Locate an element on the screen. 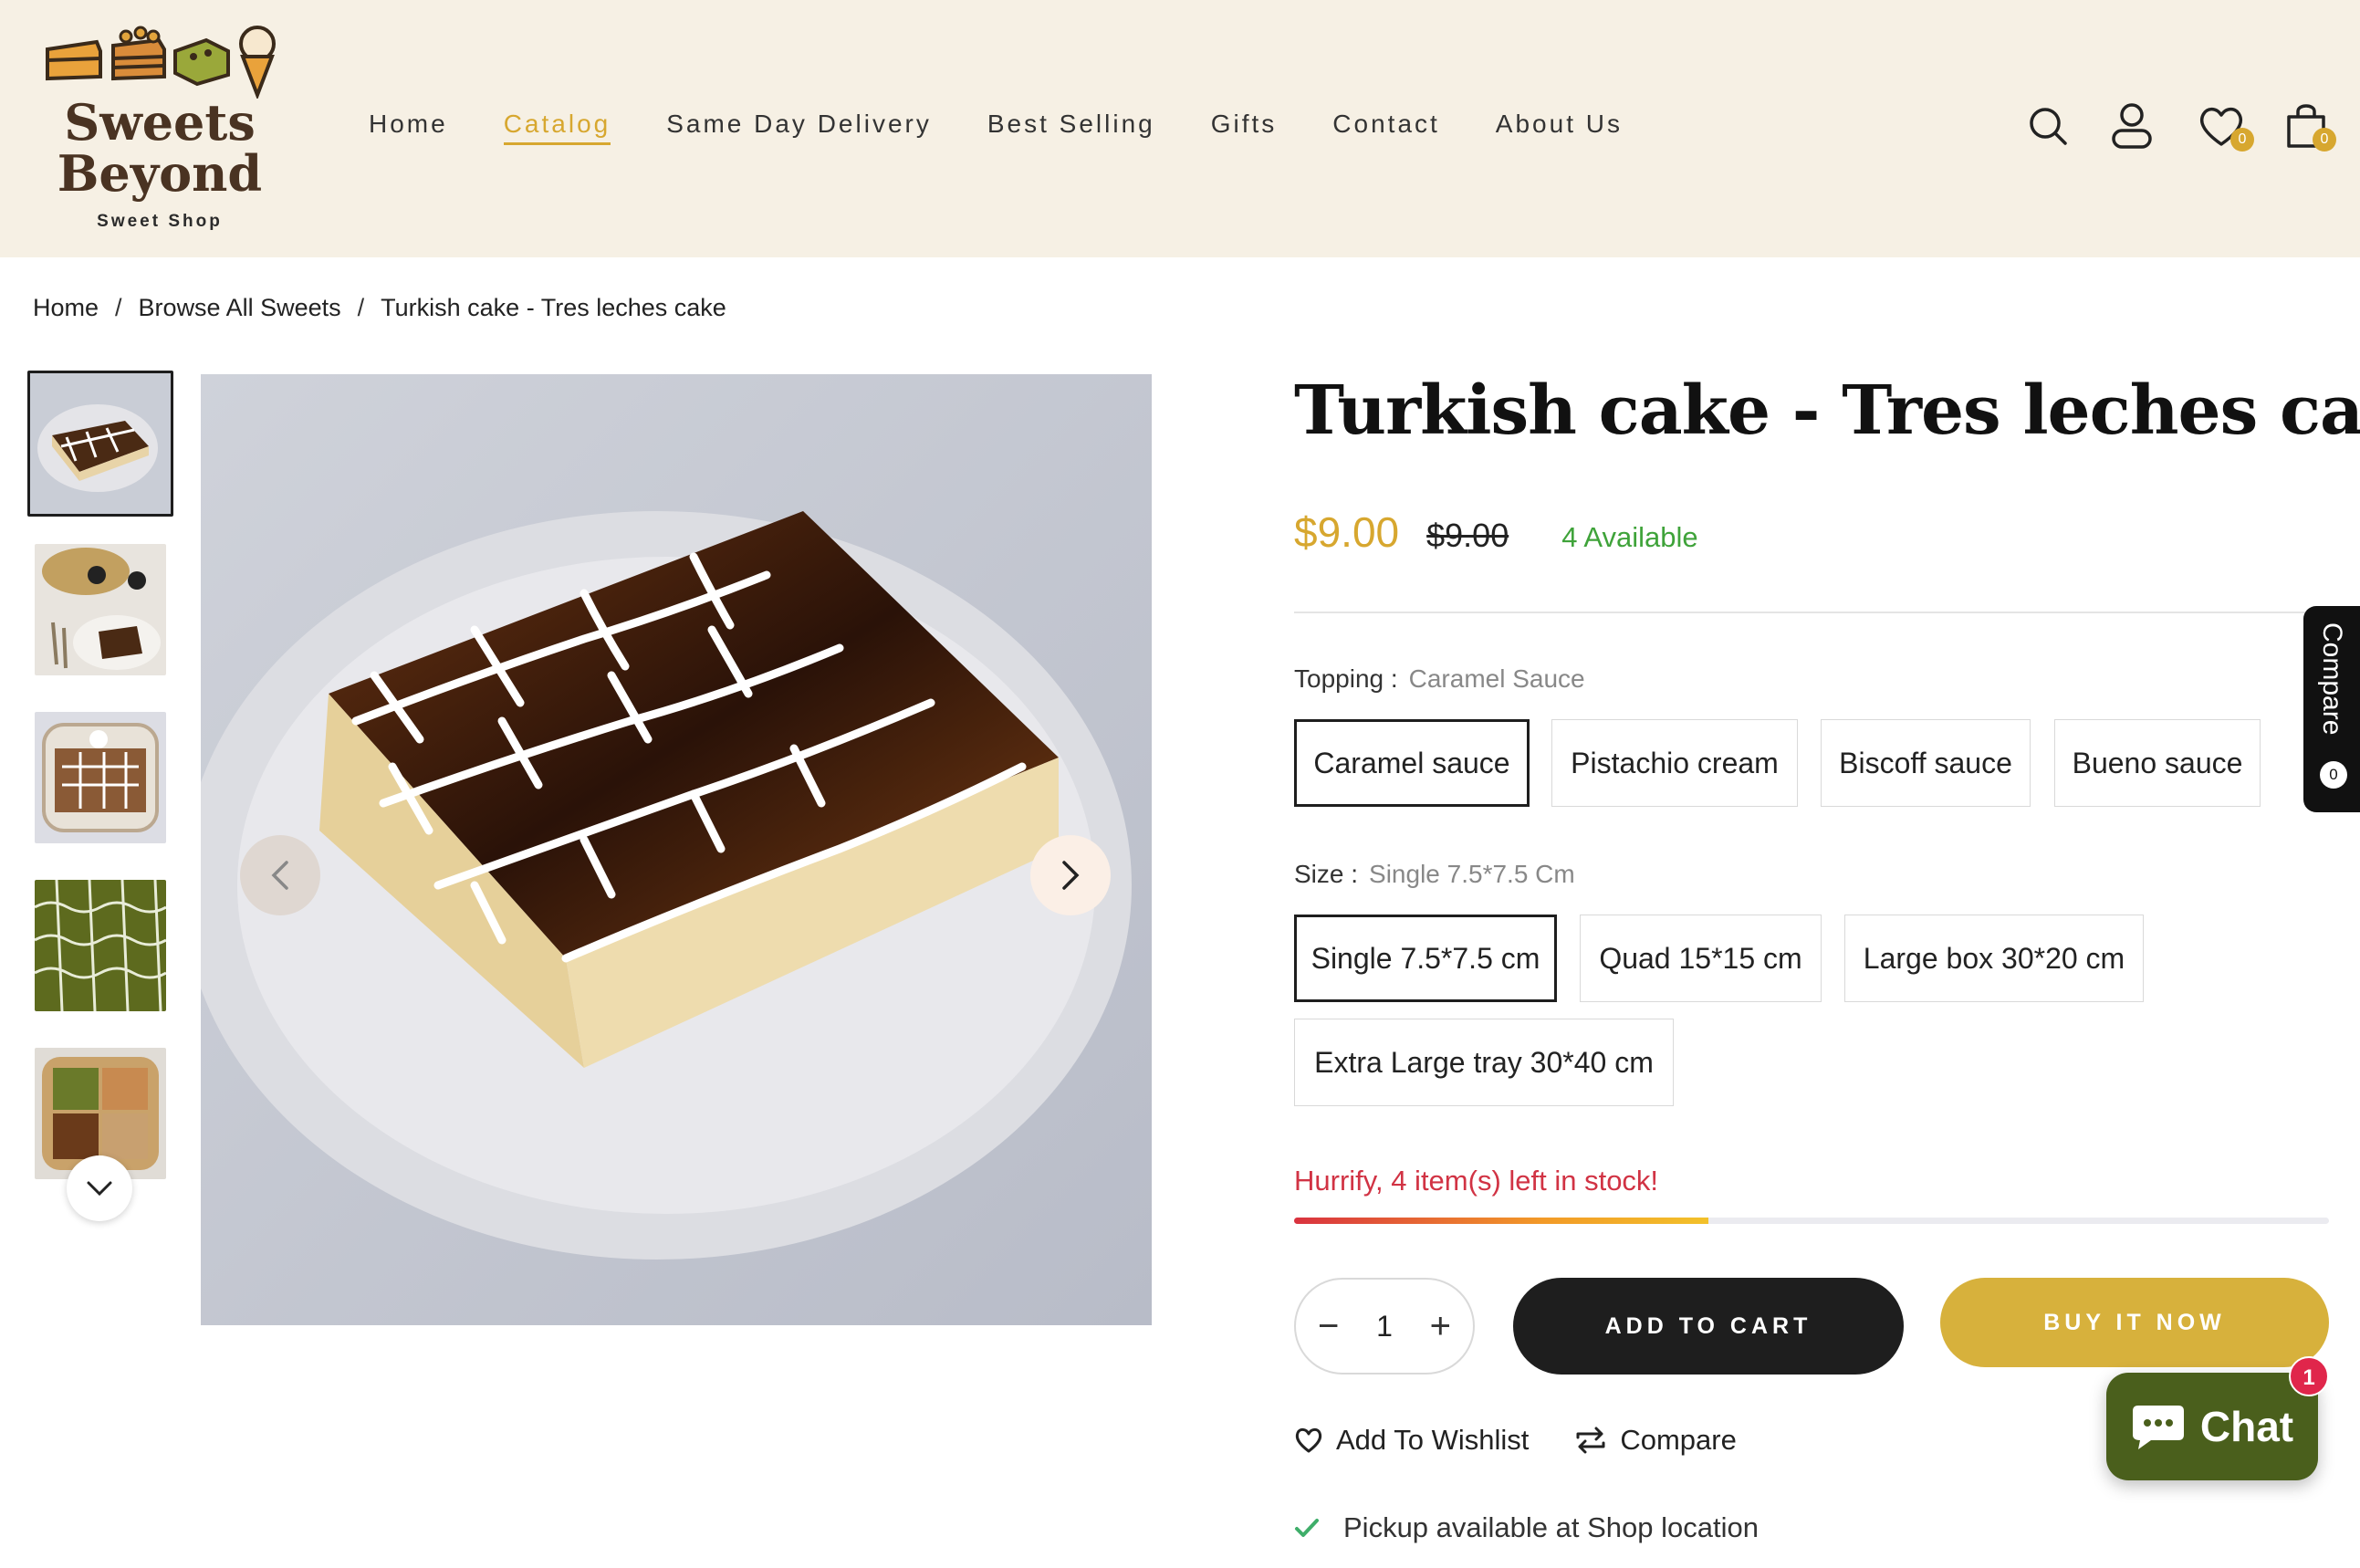 The width and height of the screenshot is (2360, 1568). chat-widget-button: Chat is located at coordinates (2212, 1426).